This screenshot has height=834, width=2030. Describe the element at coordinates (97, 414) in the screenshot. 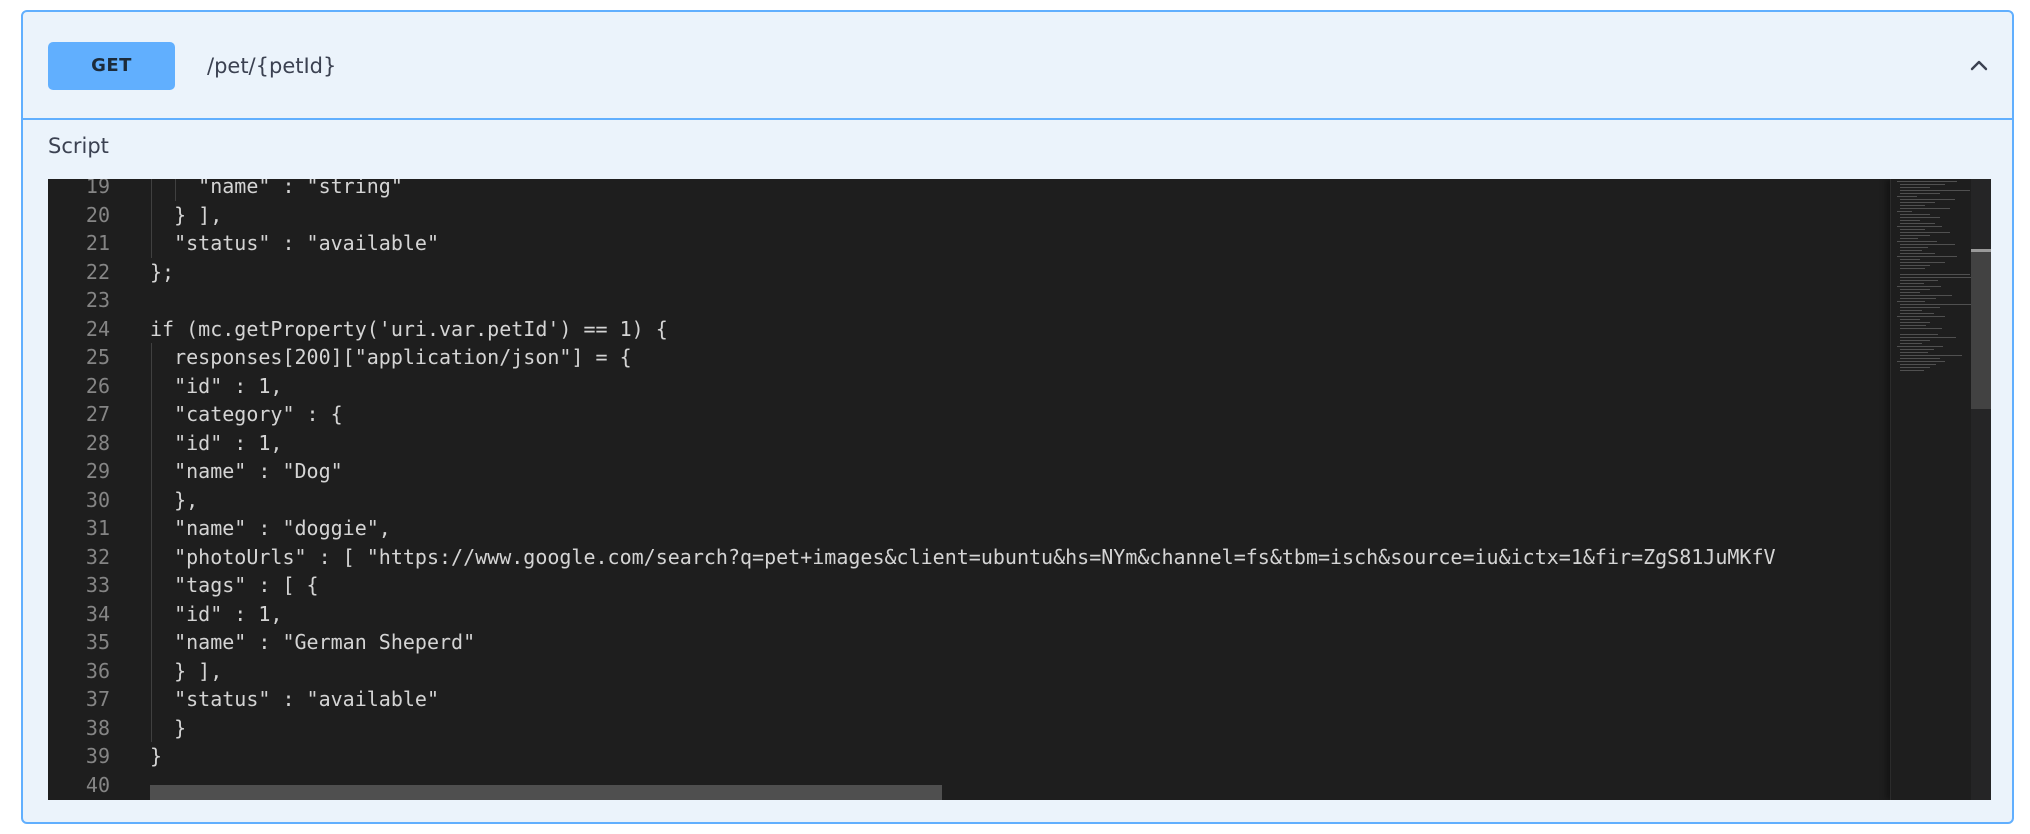

I see `line-number: 27` at that location.